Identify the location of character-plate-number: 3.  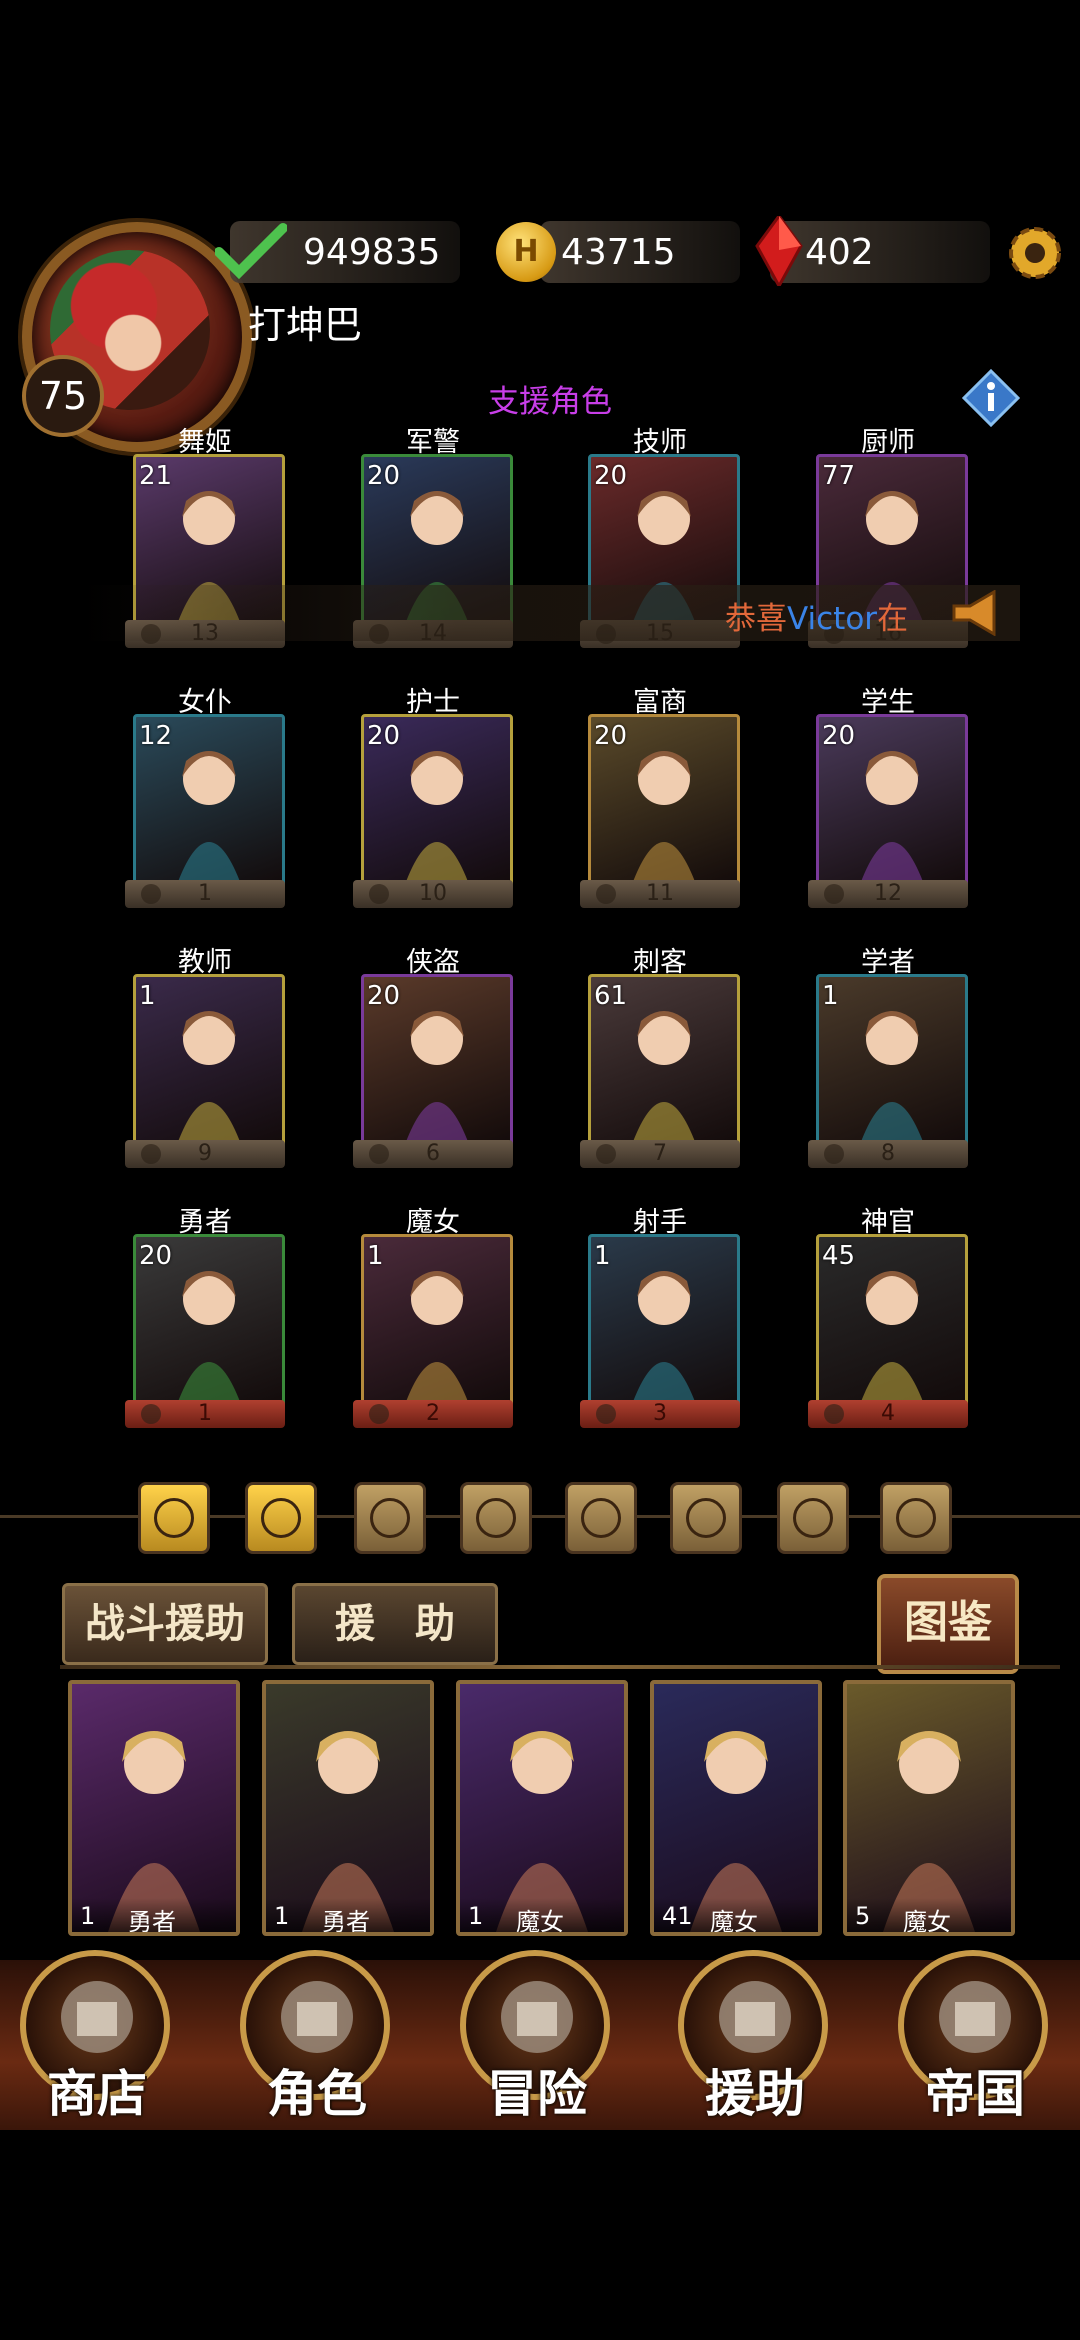
(660, 1413).